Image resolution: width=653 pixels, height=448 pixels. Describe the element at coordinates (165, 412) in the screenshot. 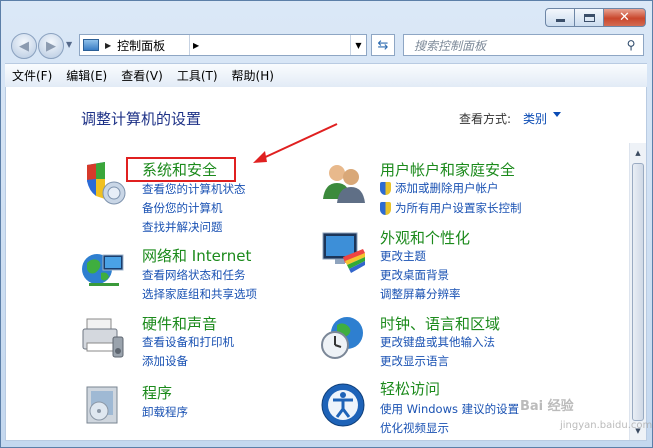

I see `link-uninstall-program: 卸载程序` at that location.